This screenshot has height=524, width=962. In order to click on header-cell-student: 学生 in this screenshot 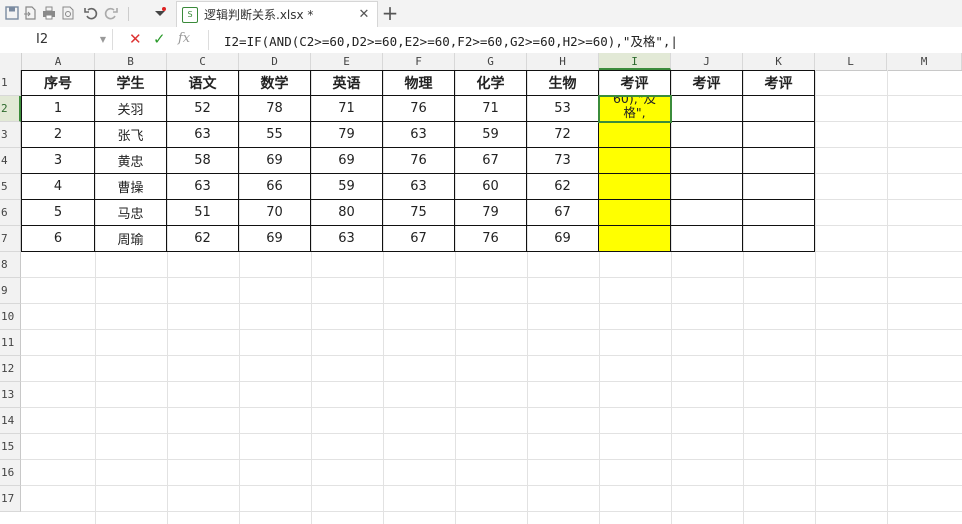, I will do `click(131, 83)`.